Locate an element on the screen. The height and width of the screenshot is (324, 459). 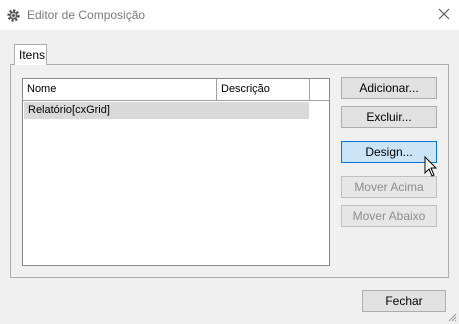
tab-itens-label: Itens is located at coordinates (32, 55).